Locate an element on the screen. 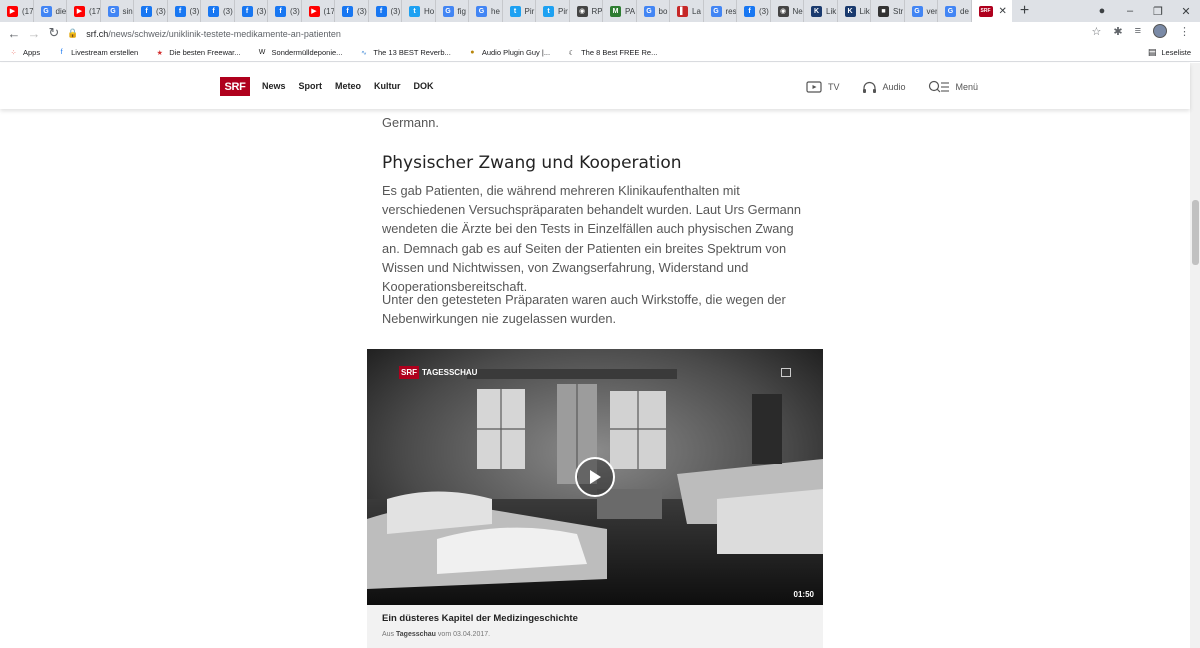 The image size is (1200, 648). toolbar-actions: ☆ ✱ ≡ ⋮ is located at coordinates (1140, 31).